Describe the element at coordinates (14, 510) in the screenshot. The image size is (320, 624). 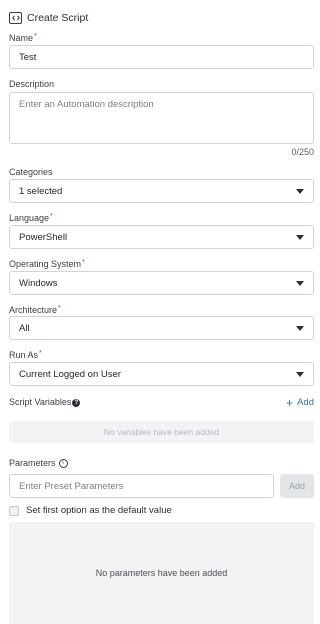
I see `default-value-checkbox` at that location.